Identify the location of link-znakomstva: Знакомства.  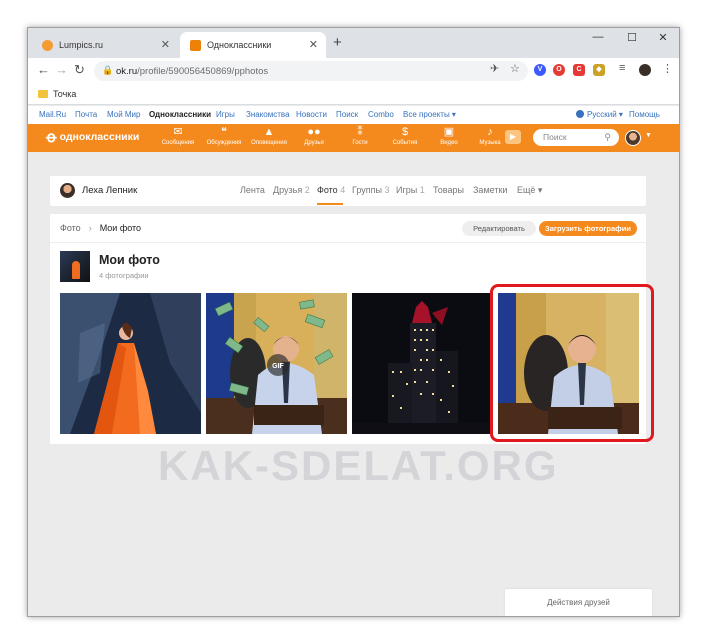
(268, 114).